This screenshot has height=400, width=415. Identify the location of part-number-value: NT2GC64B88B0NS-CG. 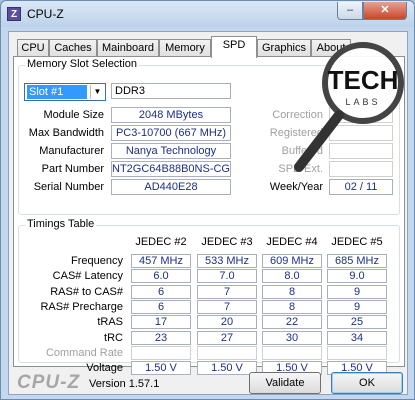
(171, 169).